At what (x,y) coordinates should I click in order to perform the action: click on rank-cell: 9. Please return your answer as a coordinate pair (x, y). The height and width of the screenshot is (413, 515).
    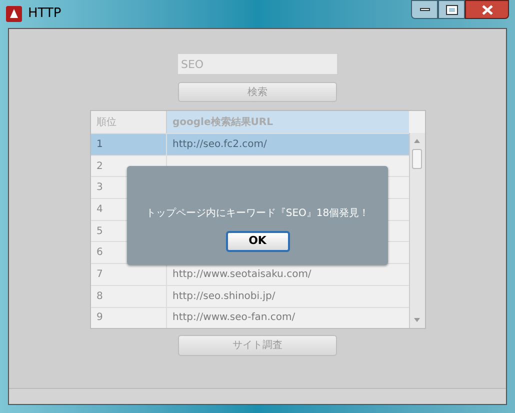
    Looking at the image, I should click on (128, 318).